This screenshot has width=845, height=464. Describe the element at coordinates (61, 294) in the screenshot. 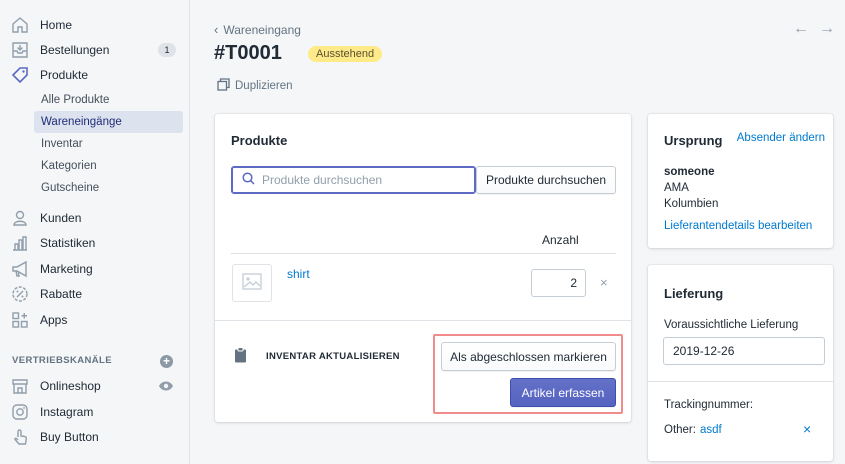

I see `sidebar-item-label: Rabatte` at that location.